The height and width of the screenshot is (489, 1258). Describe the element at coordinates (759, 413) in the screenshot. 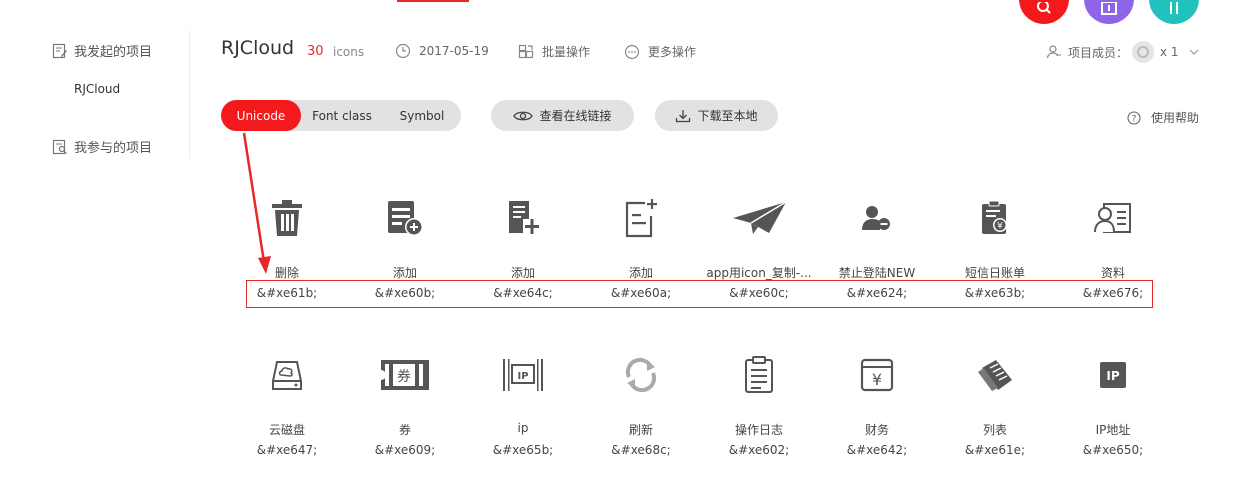

I see `icon-card: 操作日志 &#xe602;` at that location.